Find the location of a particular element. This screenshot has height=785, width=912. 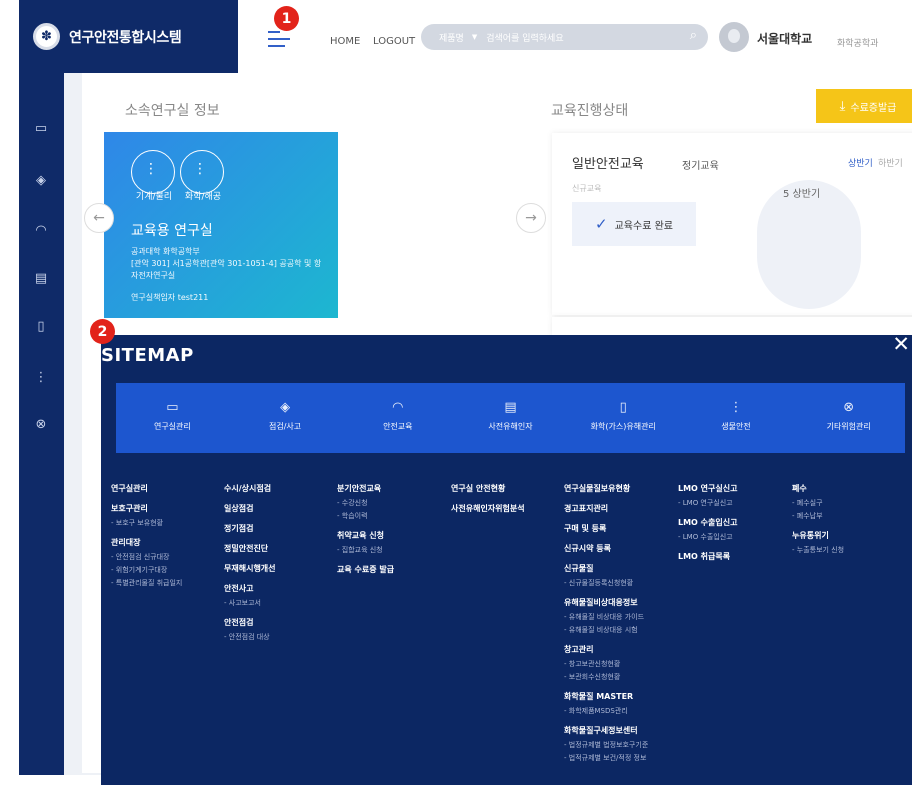

progress-circle-label: 5 상반기 is located at coordinates (802, 194).